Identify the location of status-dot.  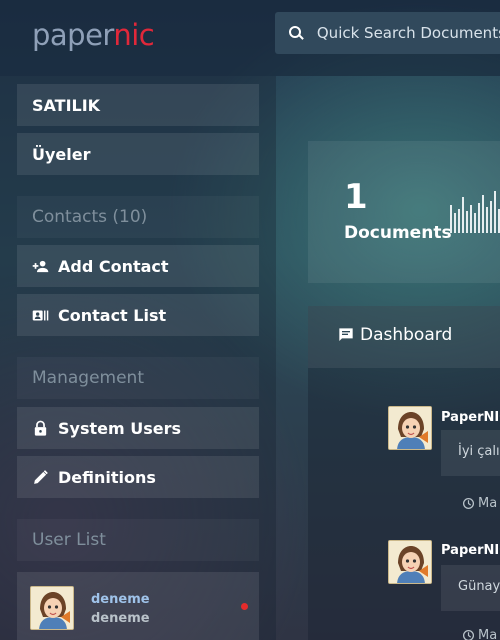
(244, 606).